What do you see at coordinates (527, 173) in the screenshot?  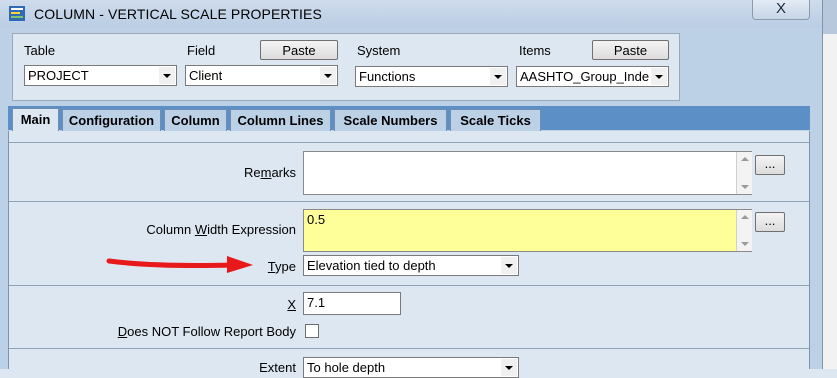 I see `remarks-textarea` at bounding box center [527, 173].